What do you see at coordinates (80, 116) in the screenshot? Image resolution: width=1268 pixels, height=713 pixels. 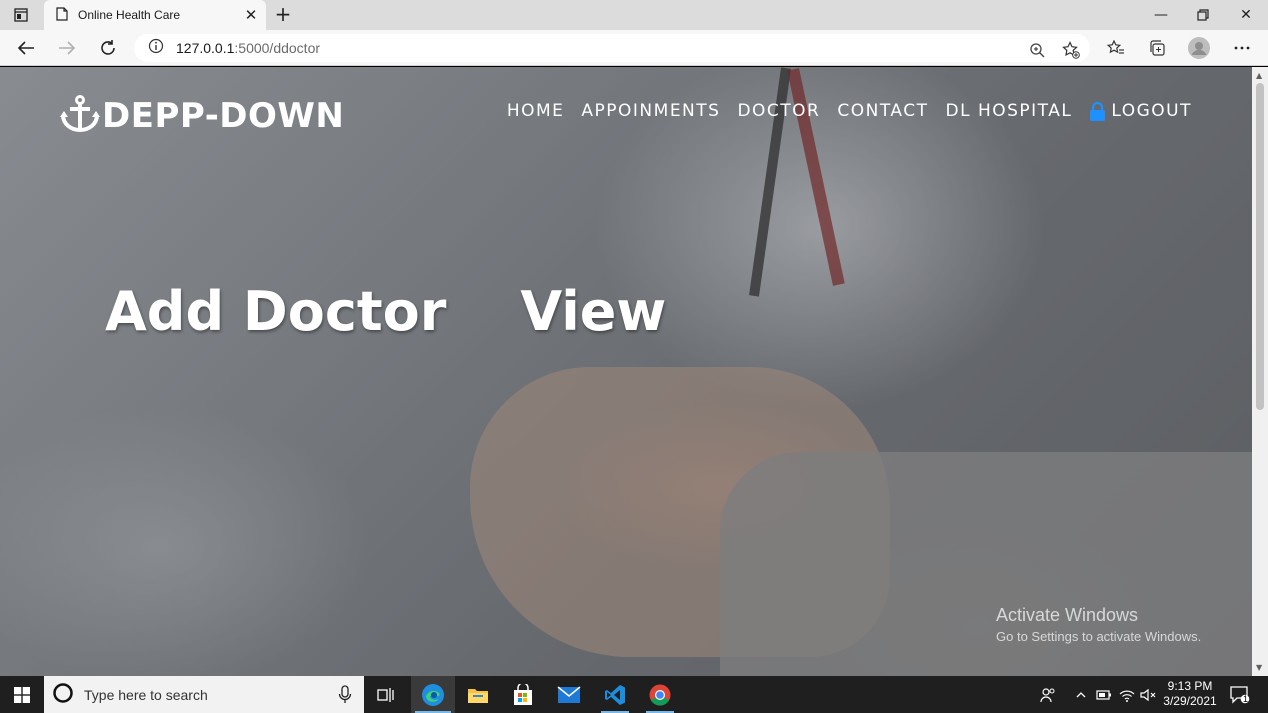 I see `anchor-icon` at bounding box center [80, 116].